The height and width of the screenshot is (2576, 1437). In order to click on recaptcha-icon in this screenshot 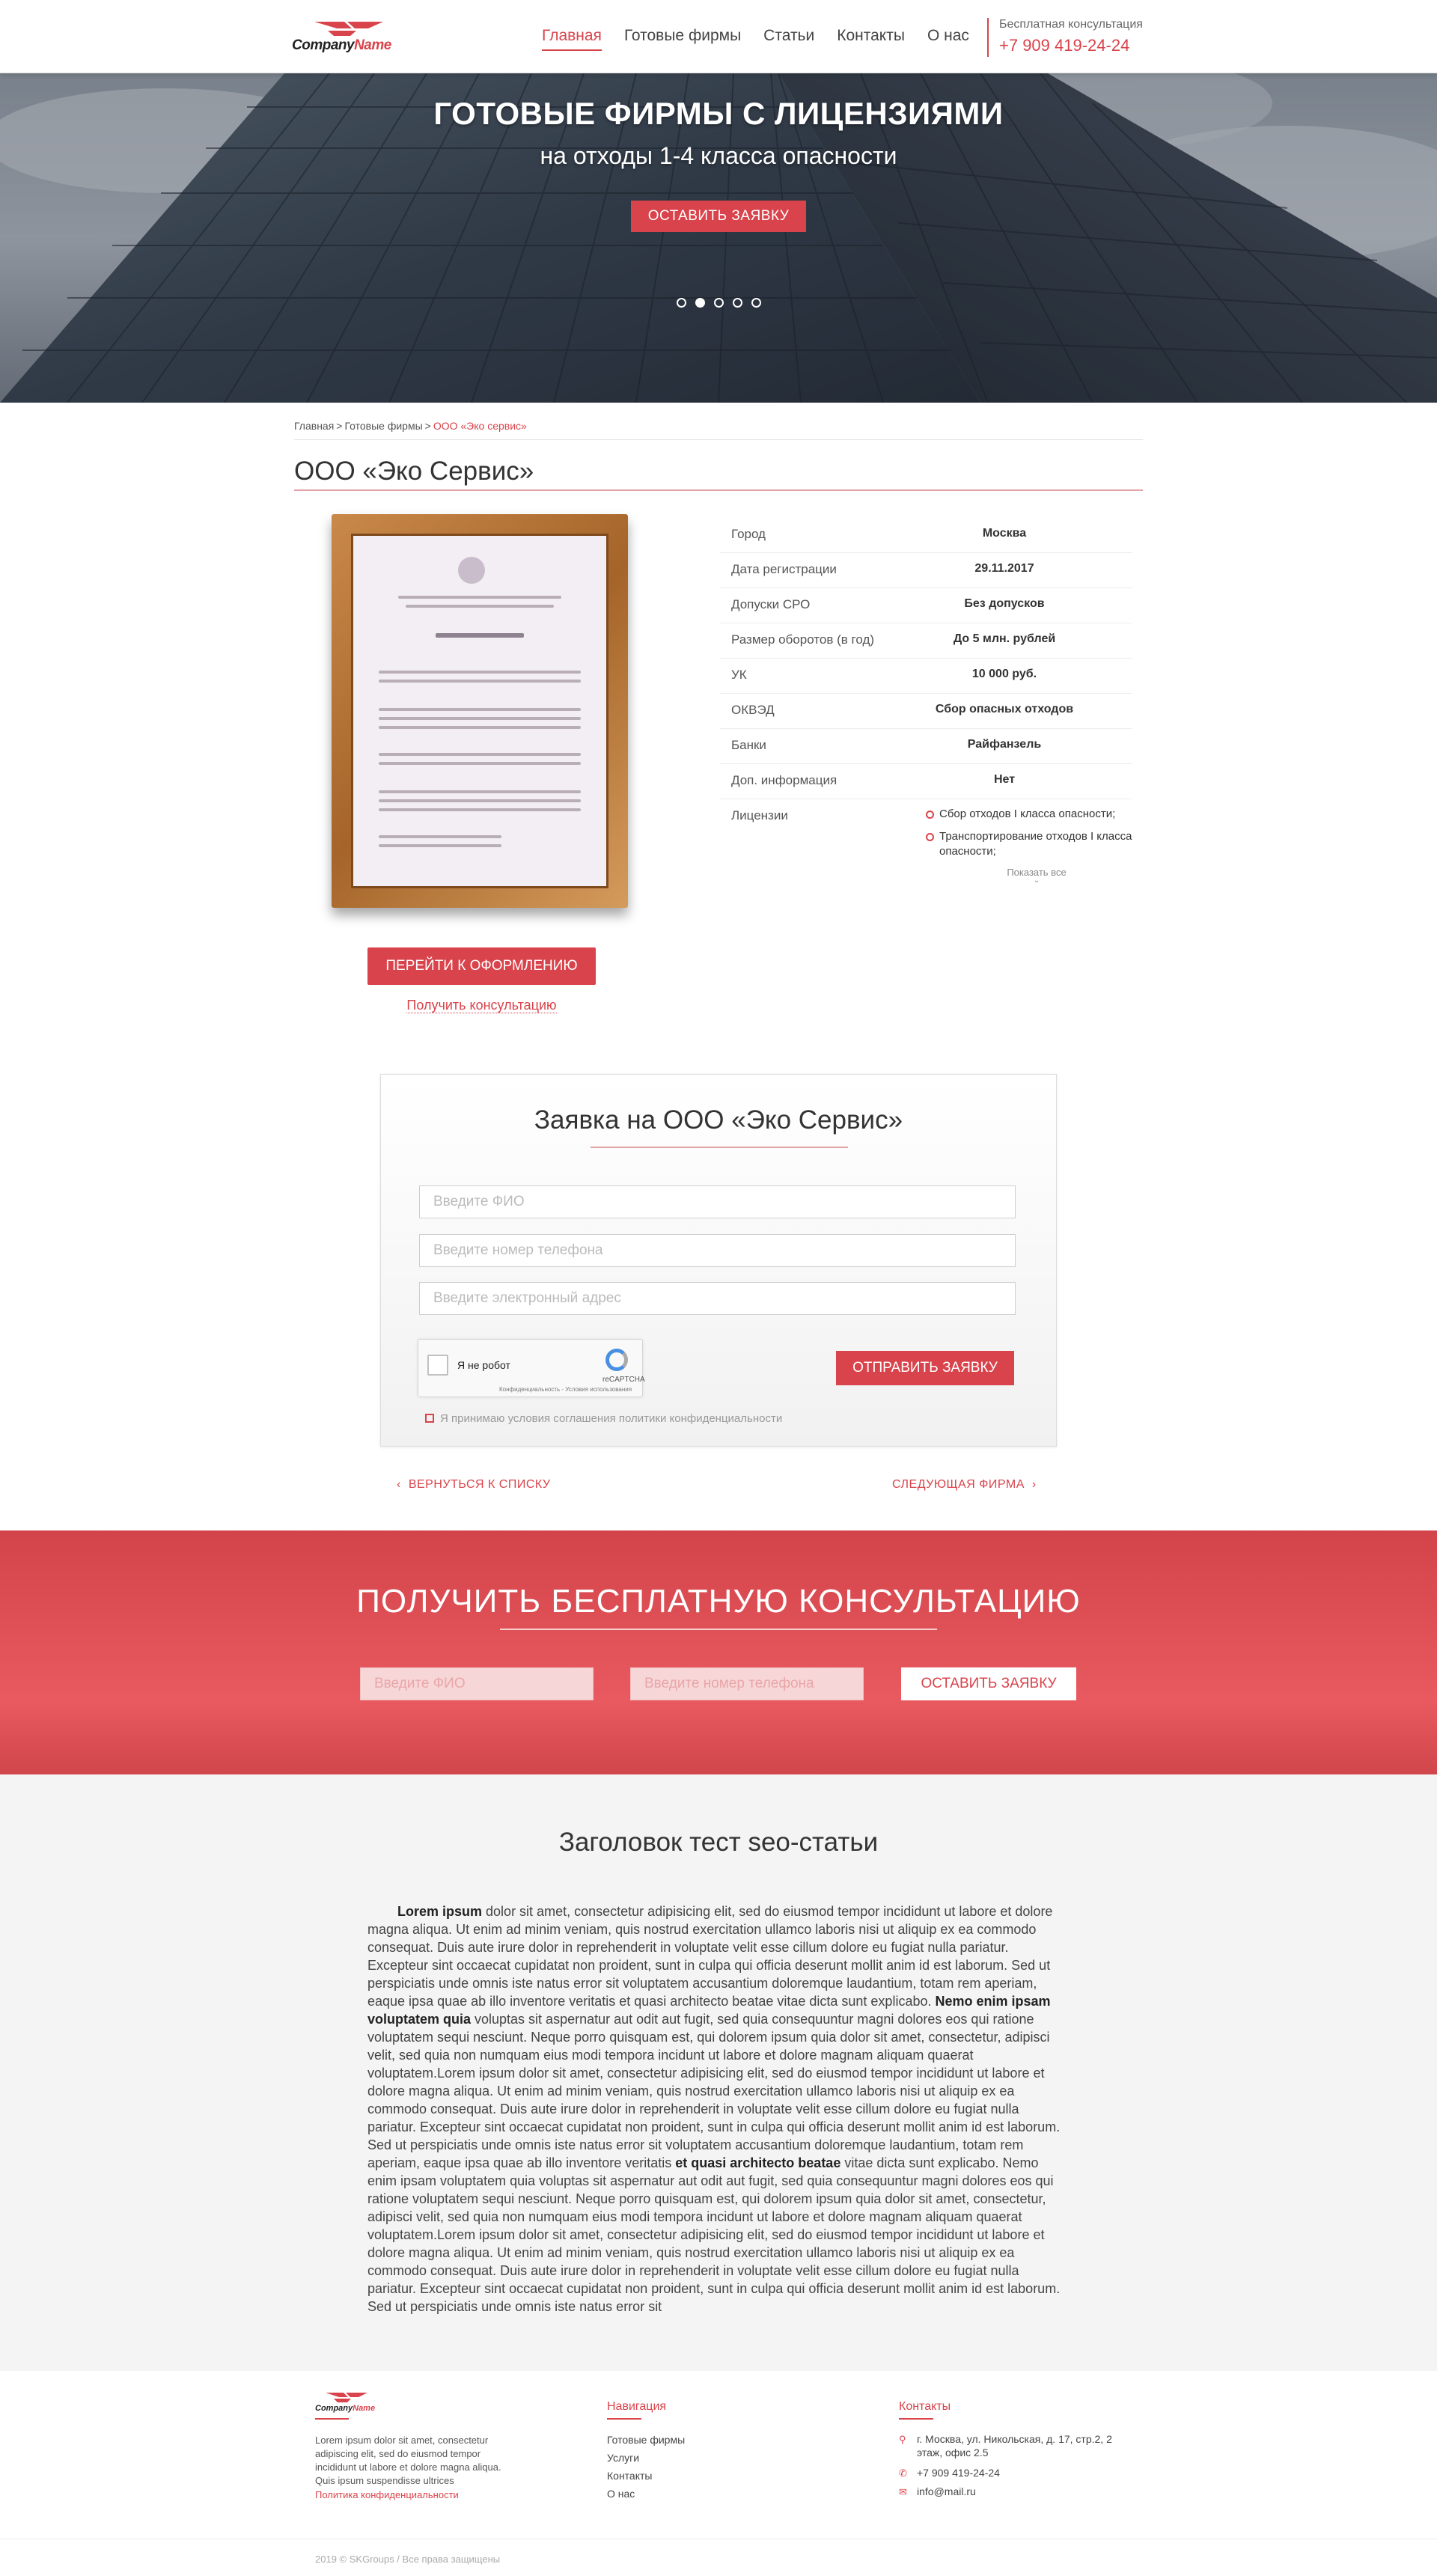, I will do `click(616, 1360)`.